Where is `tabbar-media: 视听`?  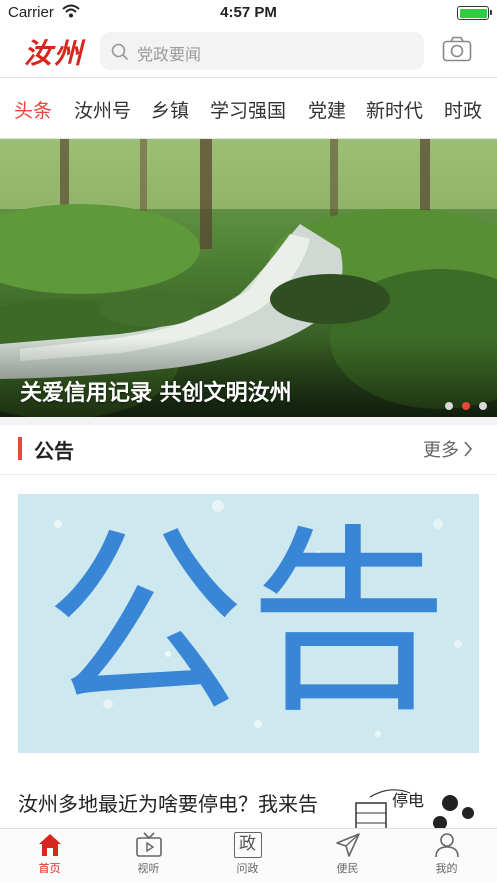
tabbar-media: 视听 is located at coordinates (148, 856).